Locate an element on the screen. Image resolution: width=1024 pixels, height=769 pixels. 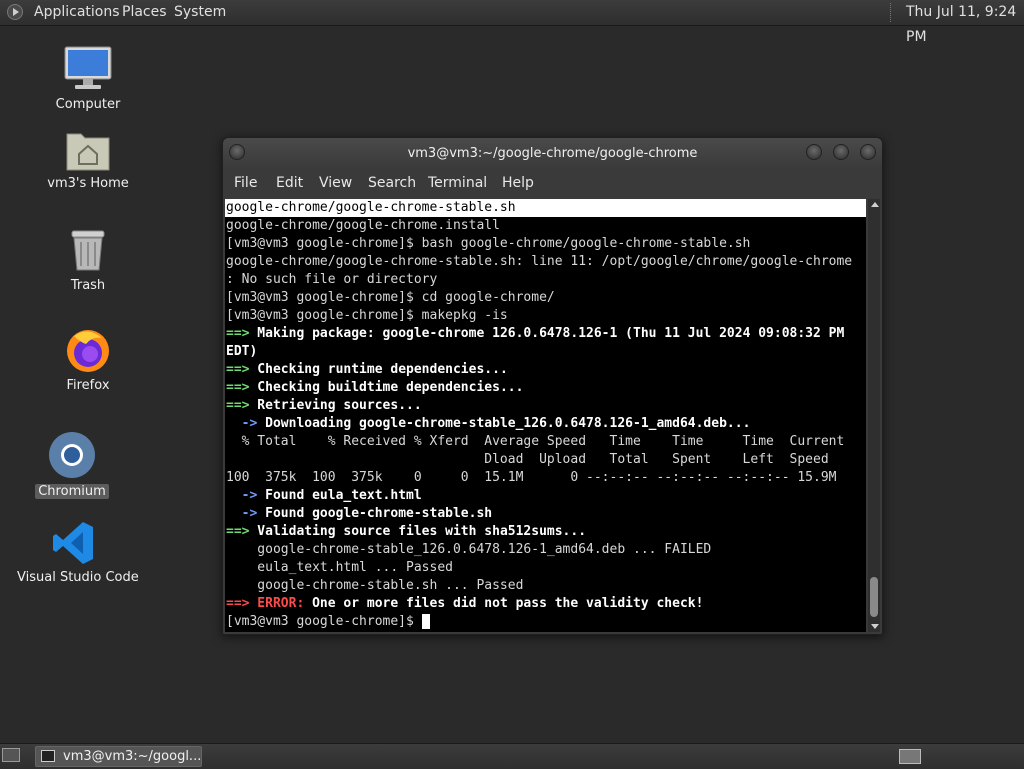
desktop-icon-label: Computer is located at coordinates (88, 104).